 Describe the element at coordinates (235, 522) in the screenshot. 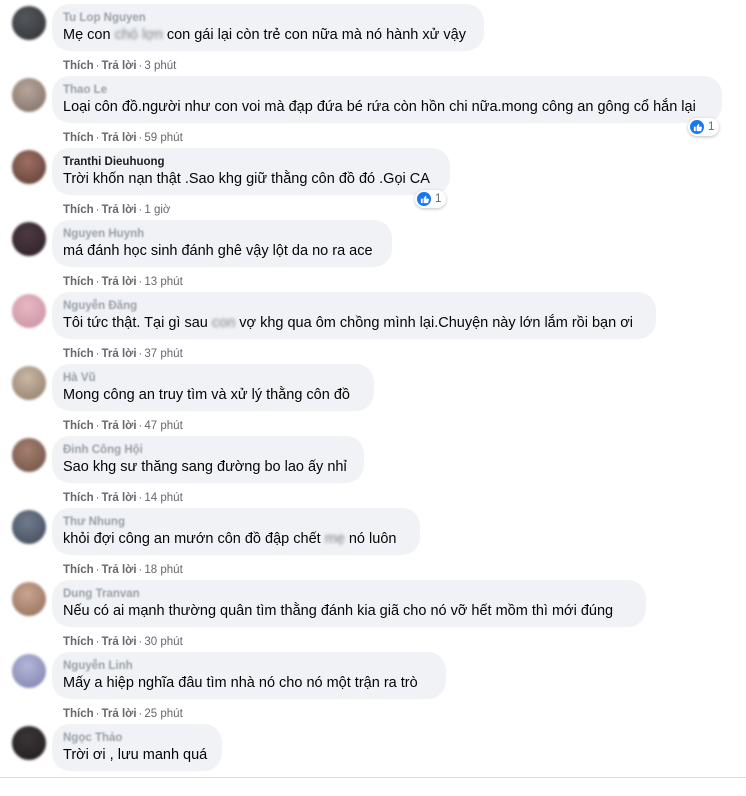

I see `comment-author: Thư Nhung` at that location.